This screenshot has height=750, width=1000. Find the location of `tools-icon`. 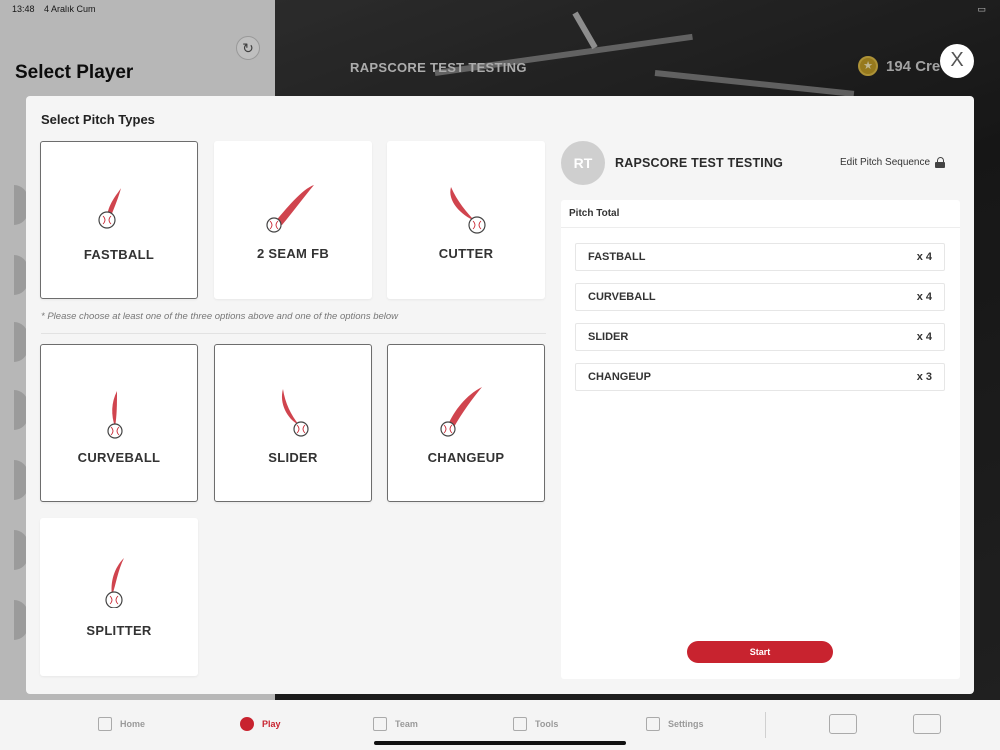

tools-icon is located at coordinates (520, 724).